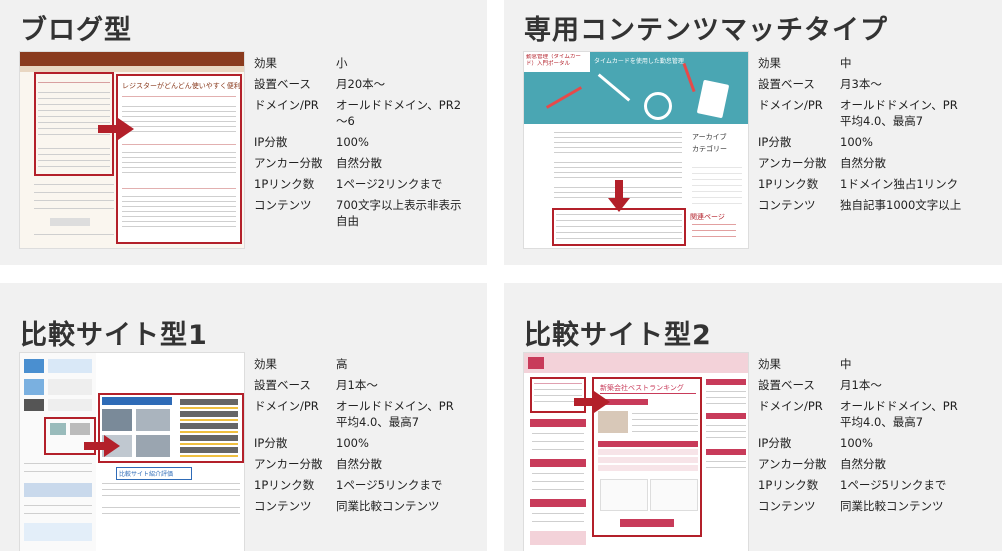 This screenshot has width=1002, height=551. I want to click on ranking-title: 新築会社ベストランキング, so click(648, 388).